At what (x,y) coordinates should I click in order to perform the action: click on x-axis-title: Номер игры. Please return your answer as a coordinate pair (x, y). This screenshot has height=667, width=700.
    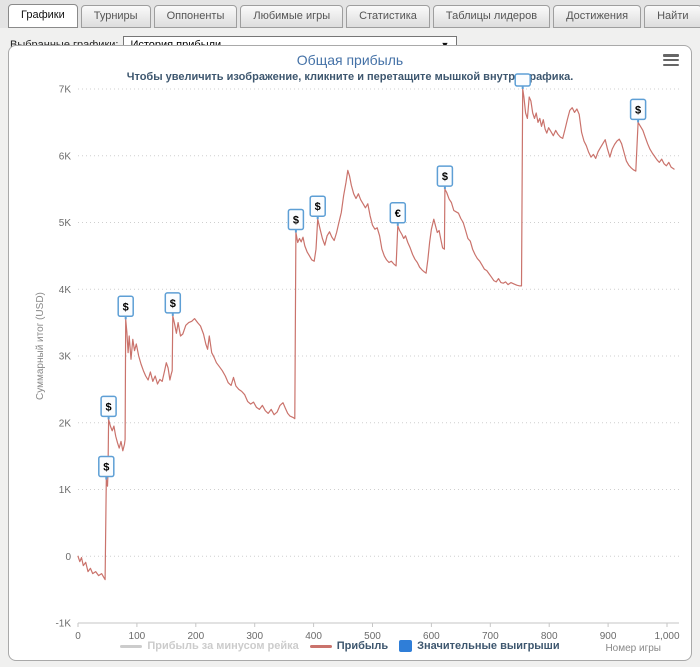
    Looking at the image, I should click on (633, 648).